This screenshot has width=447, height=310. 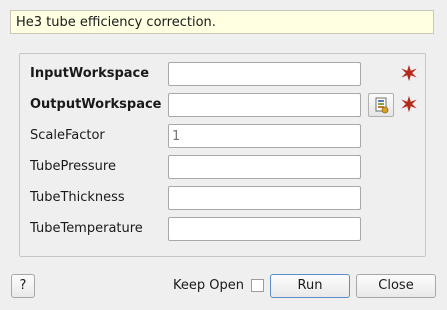 What do you see at coordinates (396, 286) in the screenshot?
I see `close-button: Close` at bounding box center [396, 286].